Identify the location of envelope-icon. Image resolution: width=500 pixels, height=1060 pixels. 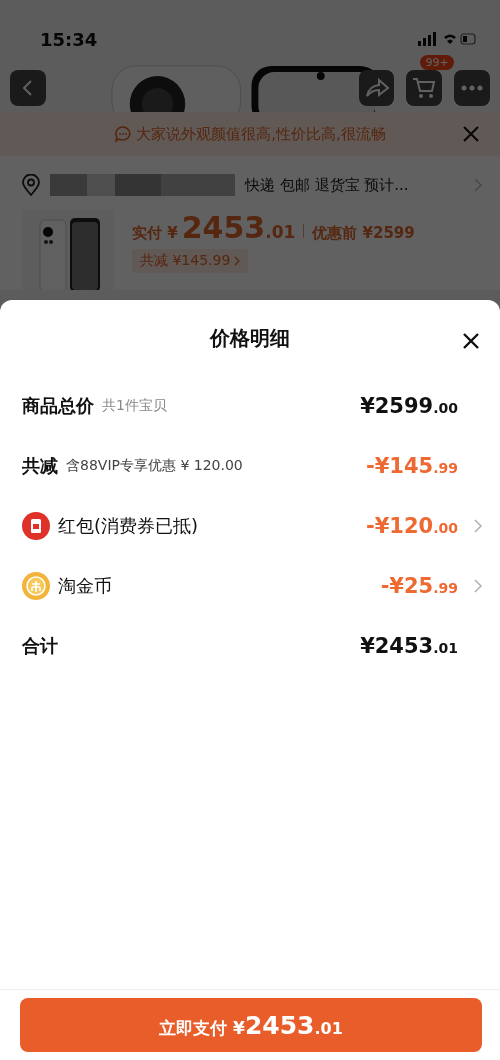
(36, 526).